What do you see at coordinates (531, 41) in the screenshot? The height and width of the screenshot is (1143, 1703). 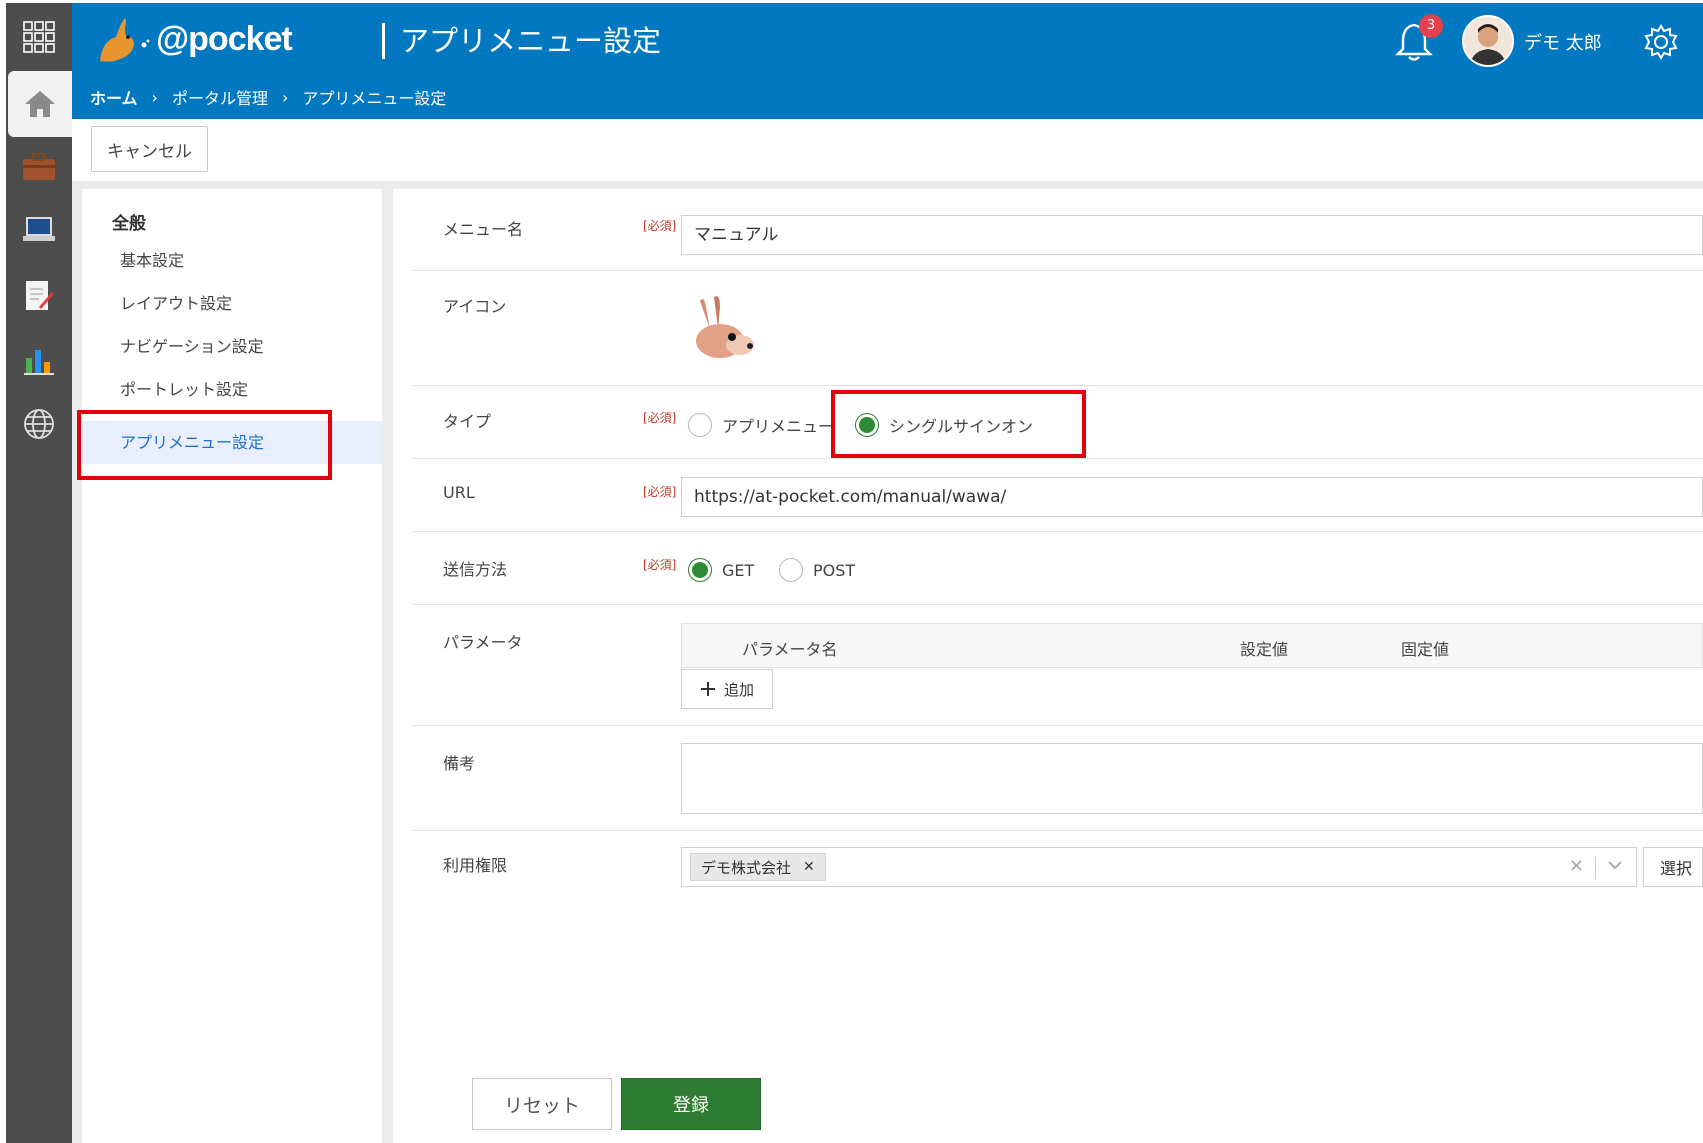 I see `page-title: アプリメニュー設定` at bounding box center [531, 41].